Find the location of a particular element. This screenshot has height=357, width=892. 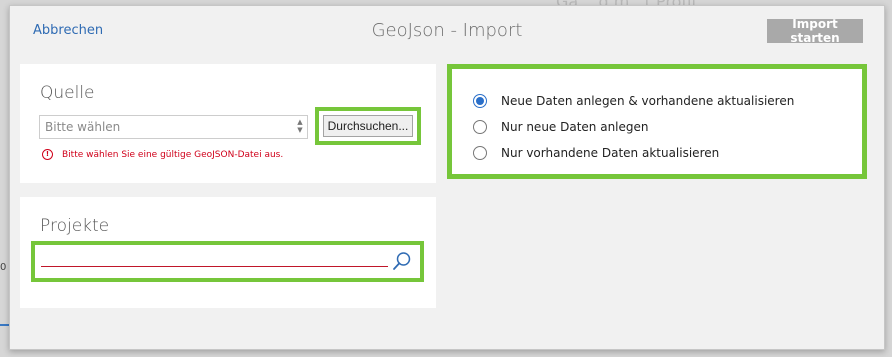

option-label: Nur vorhandene Daten aktualisieren is located at coordinates (610, 153).